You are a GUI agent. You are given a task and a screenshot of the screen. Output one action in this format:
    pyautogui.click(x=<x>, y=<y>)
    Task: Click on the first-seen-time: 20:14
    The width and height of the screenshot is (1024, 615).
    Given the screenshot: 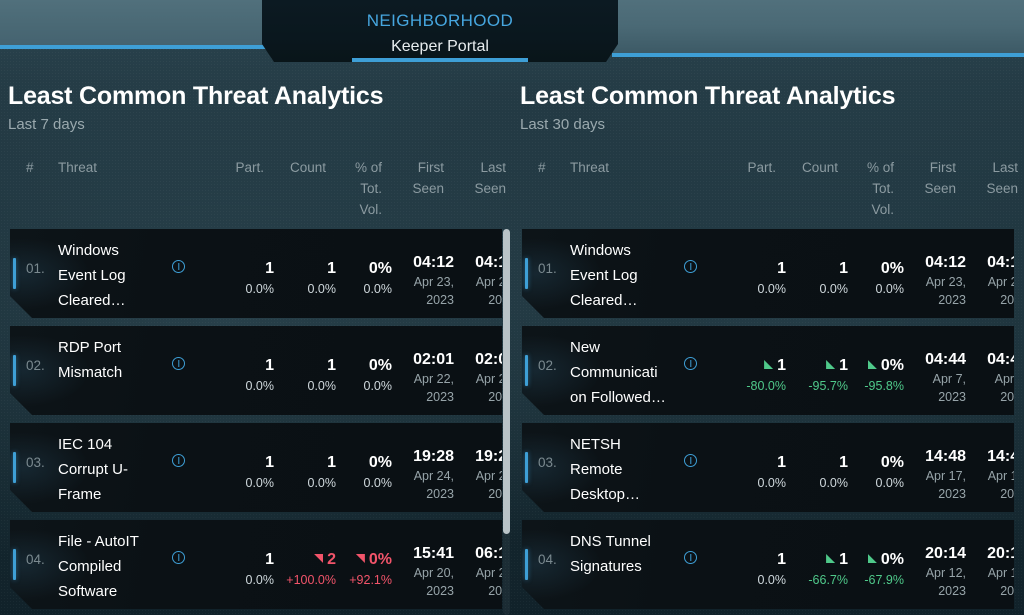 What is the action you would take?
    pyautogui.click(x=945, y=553)
    